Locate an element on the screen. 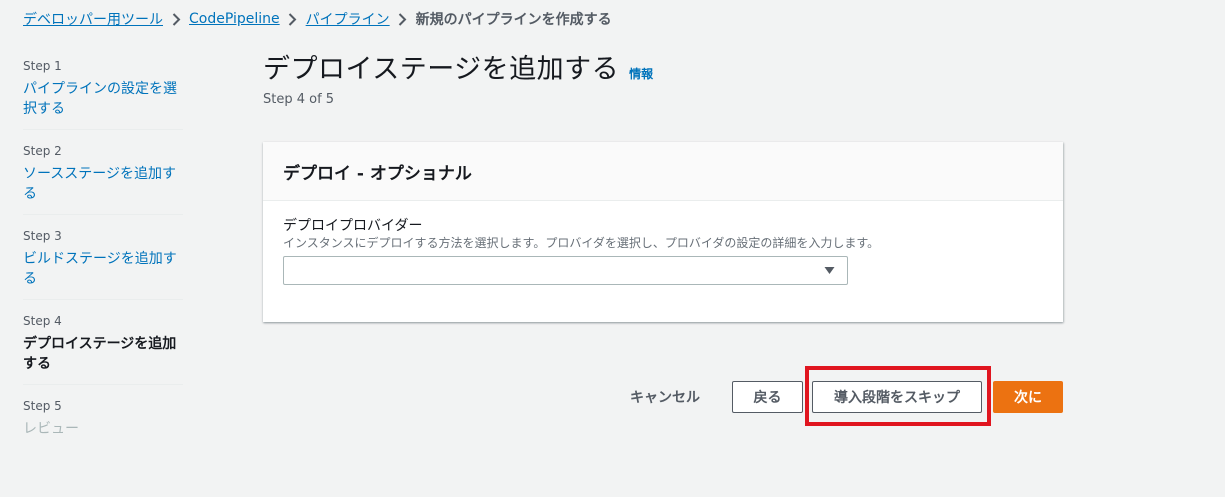  breadcrumb-current: 新規のパイプラインを作成する is located at coordinates (513, 20).